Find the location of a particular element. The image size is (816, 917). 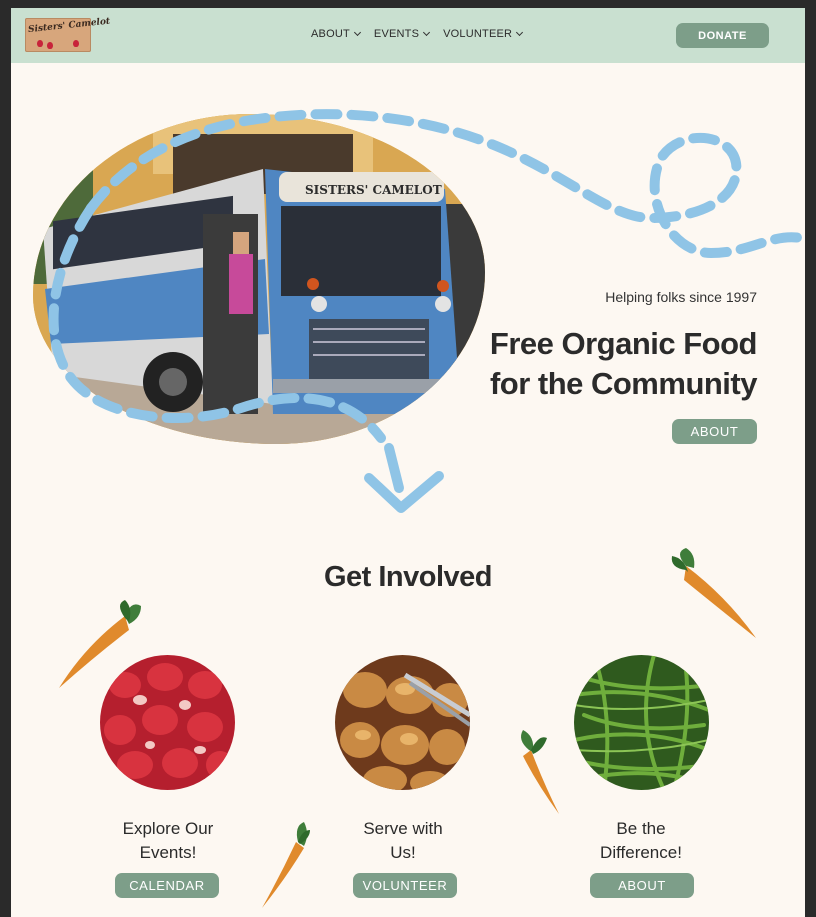

hero-title: Free Organic Food for the Community is located at coordinates (597, 364).